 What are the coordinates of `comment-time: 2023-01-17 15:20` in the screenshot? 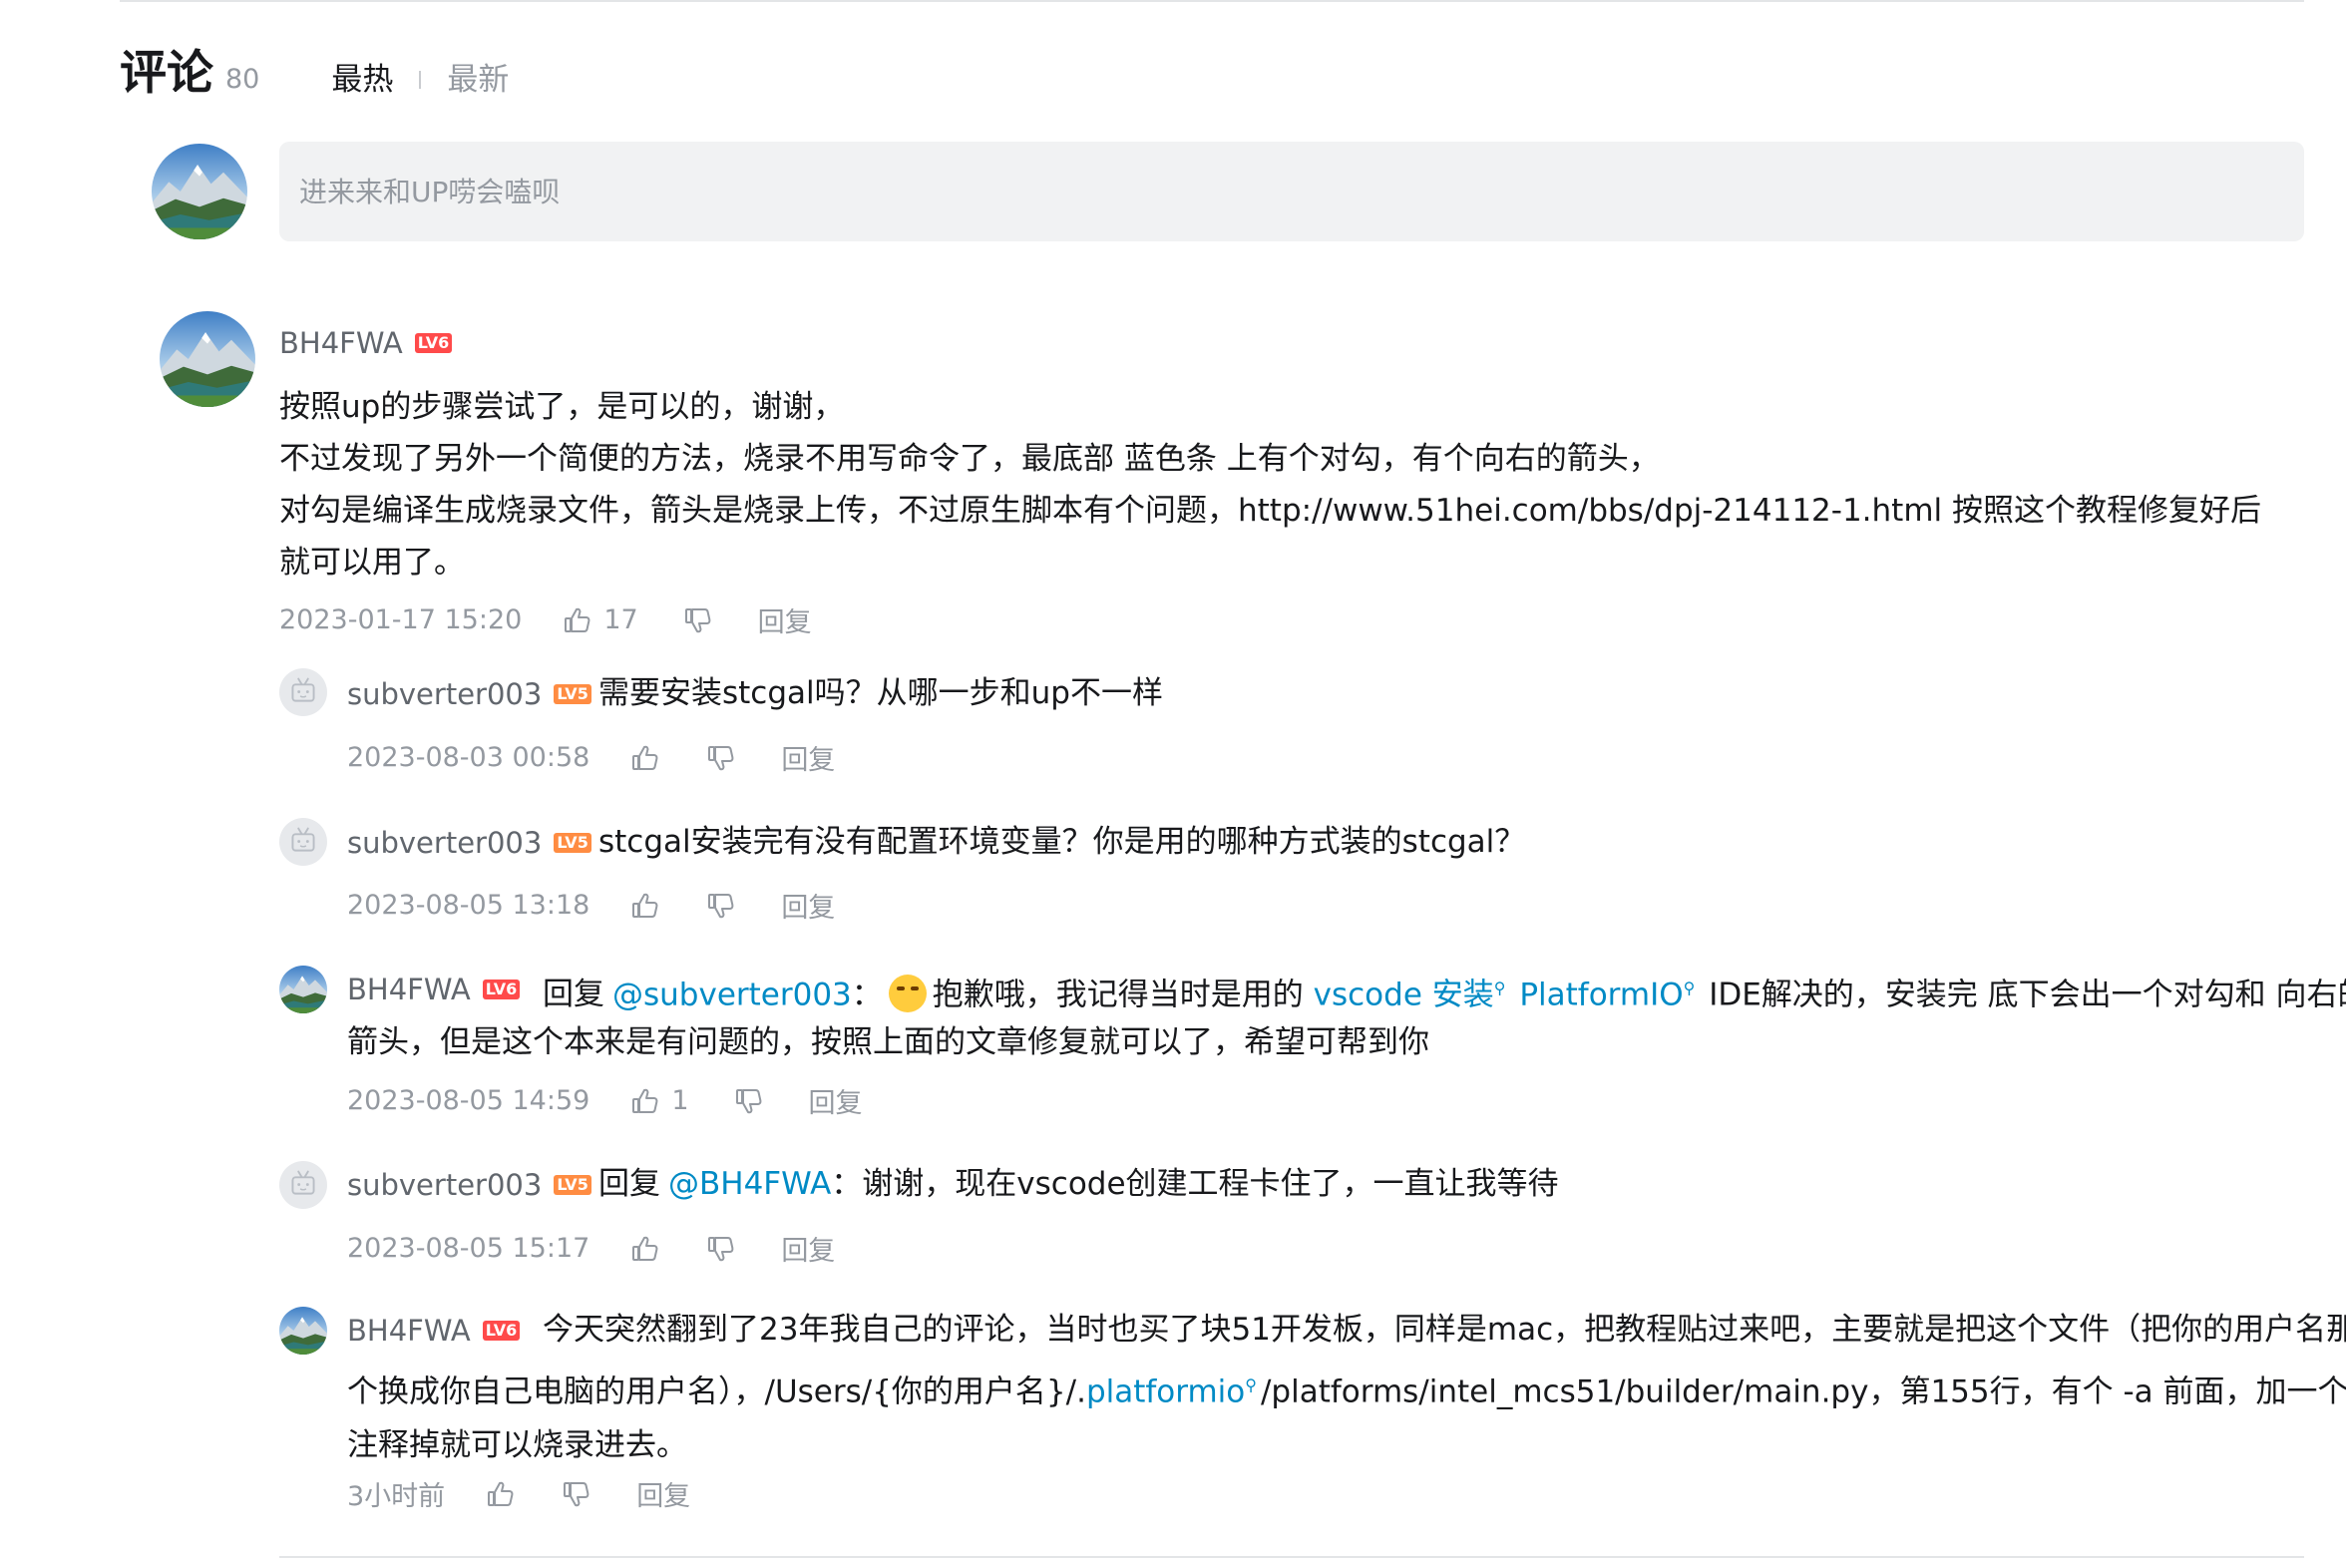 It's located at (401, 620).